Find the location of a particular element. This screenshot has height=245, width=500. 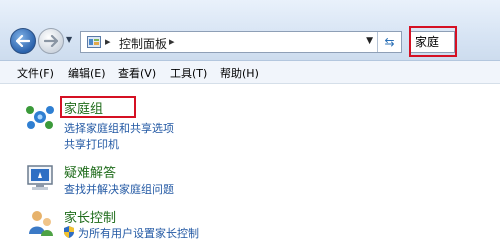

forward-arrow-icon is located at coordinates (51, 41).